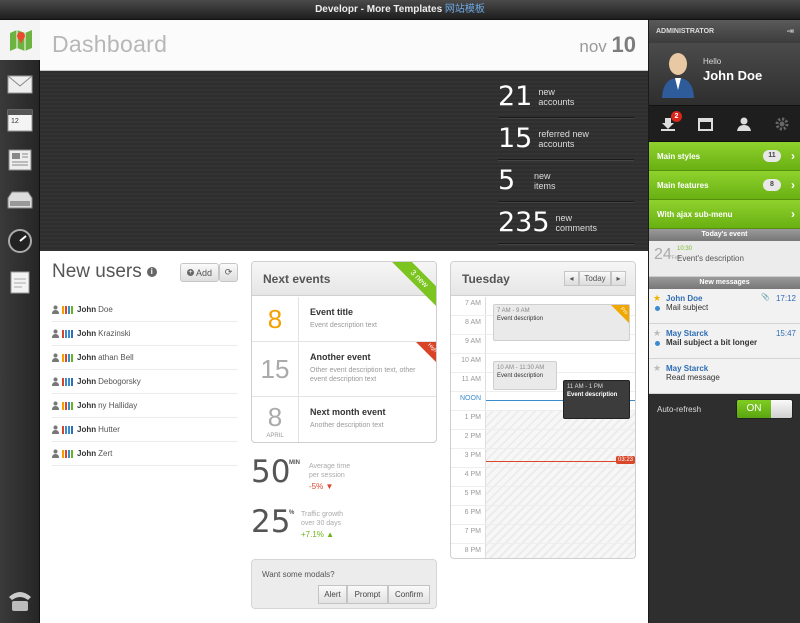 This screenshot has width=800, height=623. Describe the element at coordinates (105, 309) in the screenshot. I see `user-rest-name: Doe` at that location.